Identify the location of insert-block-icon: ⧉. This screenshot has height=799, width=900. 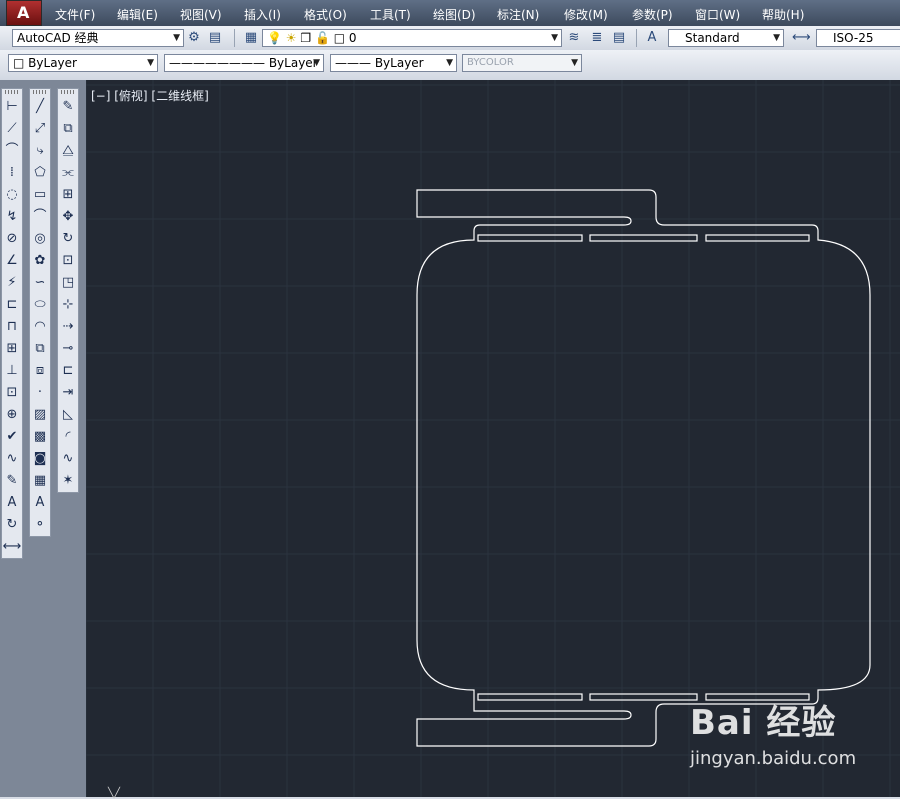
(40, 349).